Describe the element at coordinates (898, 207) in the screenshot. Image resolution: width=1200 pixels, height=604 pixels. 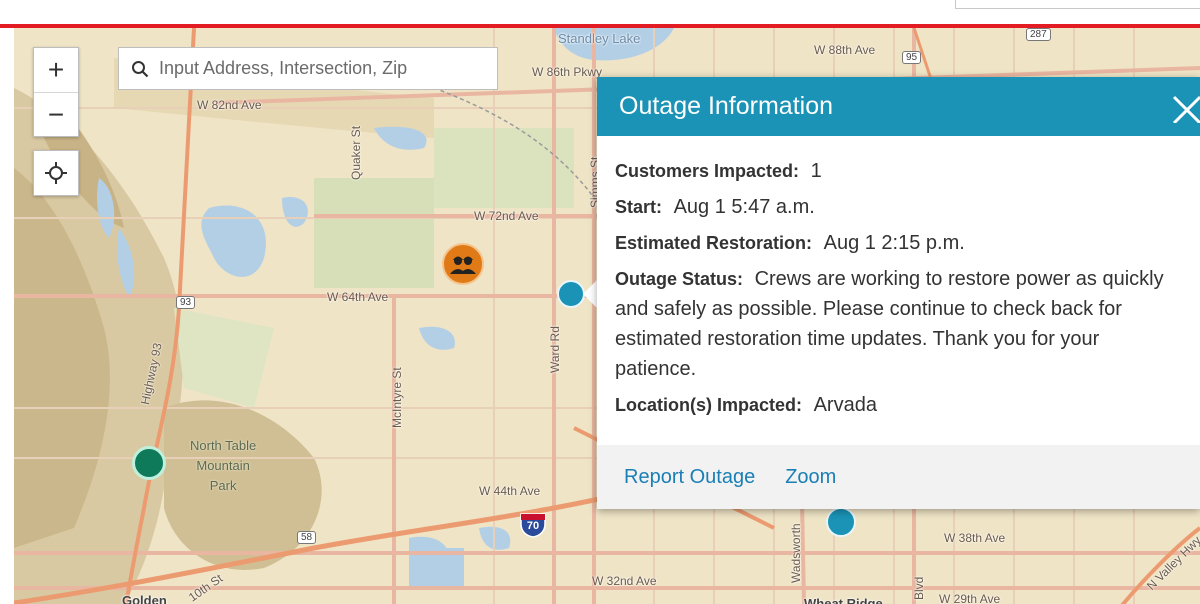
I see `start-row: Start: Aug 1 5:47 a.m.` at that location.